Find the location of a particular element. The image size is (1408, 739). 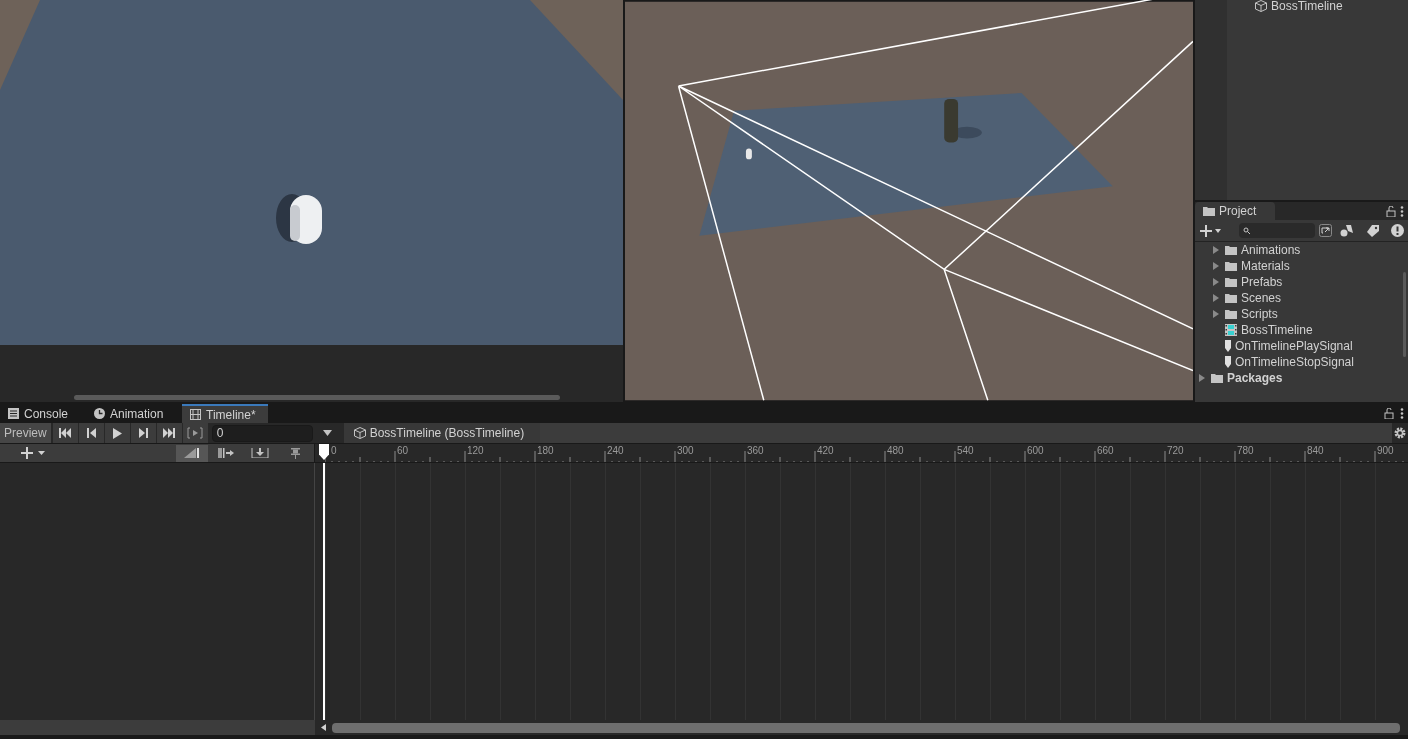

settings-icon is located at coordinates (1400, 433).